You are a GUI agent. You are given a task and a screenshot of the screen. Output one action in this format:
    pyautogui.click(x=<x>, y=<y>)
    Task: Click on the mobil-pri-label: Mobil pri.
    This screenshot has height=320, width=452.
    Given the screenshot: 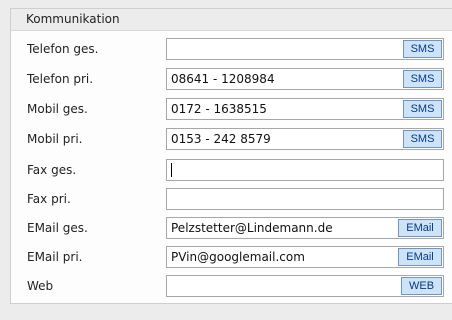 What is the action you would take?
    pyautogui.click(x=55, y=139)
    